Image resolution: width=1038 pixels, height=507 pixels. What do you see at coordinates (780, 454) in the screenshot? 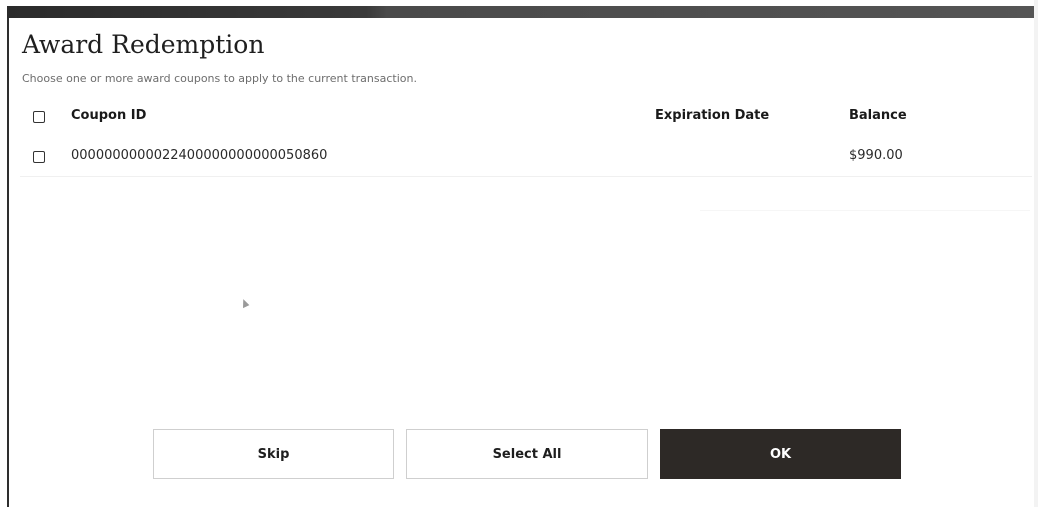
I see `ok-button: OK` at bounding box center [780, 454].